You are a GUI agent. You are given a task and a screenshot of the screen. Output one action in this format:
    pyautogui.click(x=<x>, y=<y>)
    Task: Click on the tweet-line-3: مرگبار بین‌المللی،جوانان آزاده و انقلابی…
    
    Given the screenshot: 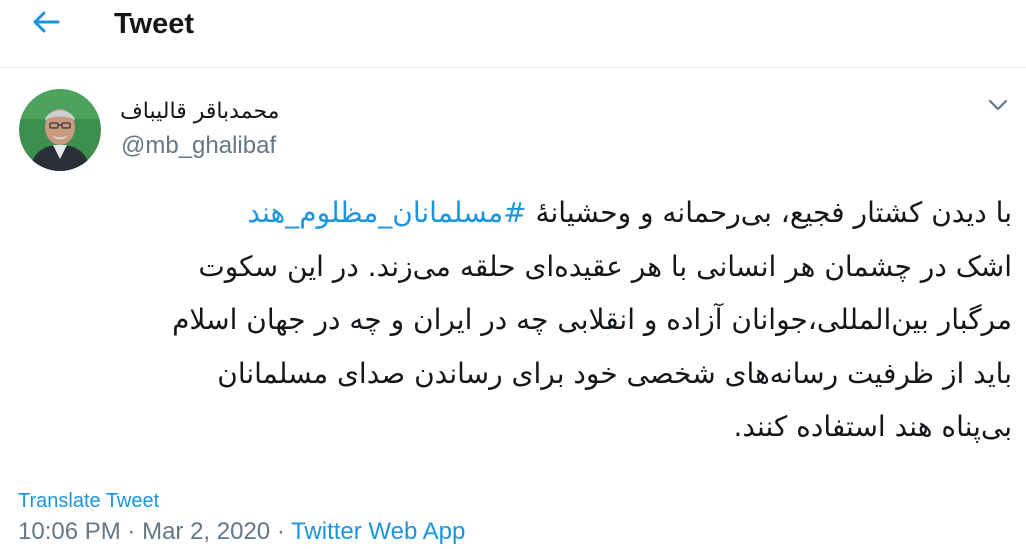 What is the action you would take?
    pyautogui.click(x=592, y=319)
    